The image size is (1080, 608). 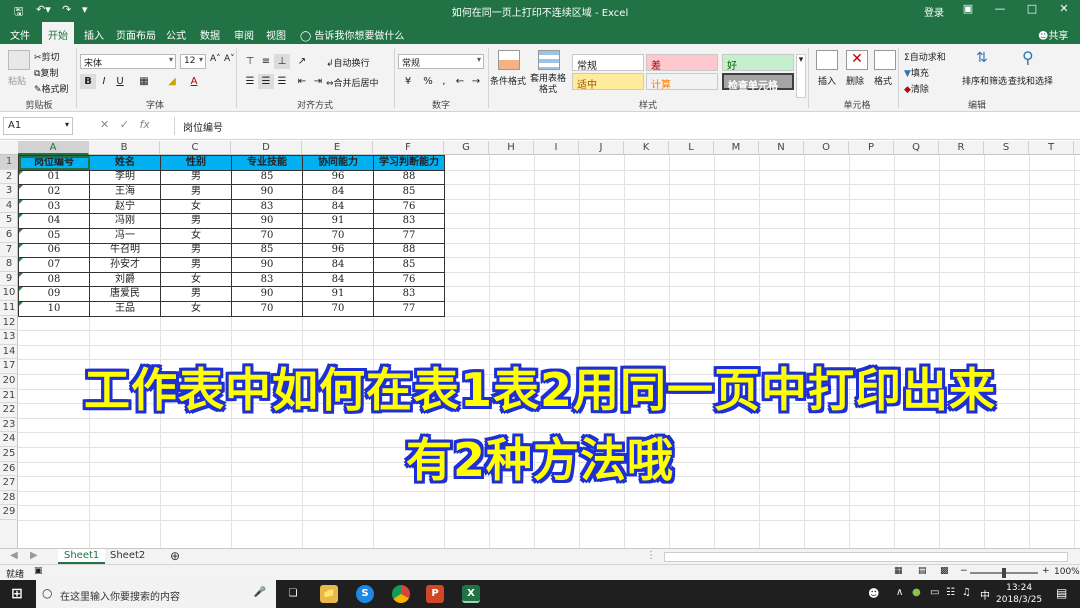 I want to click on column-header: A, so click(x=53, y=148).